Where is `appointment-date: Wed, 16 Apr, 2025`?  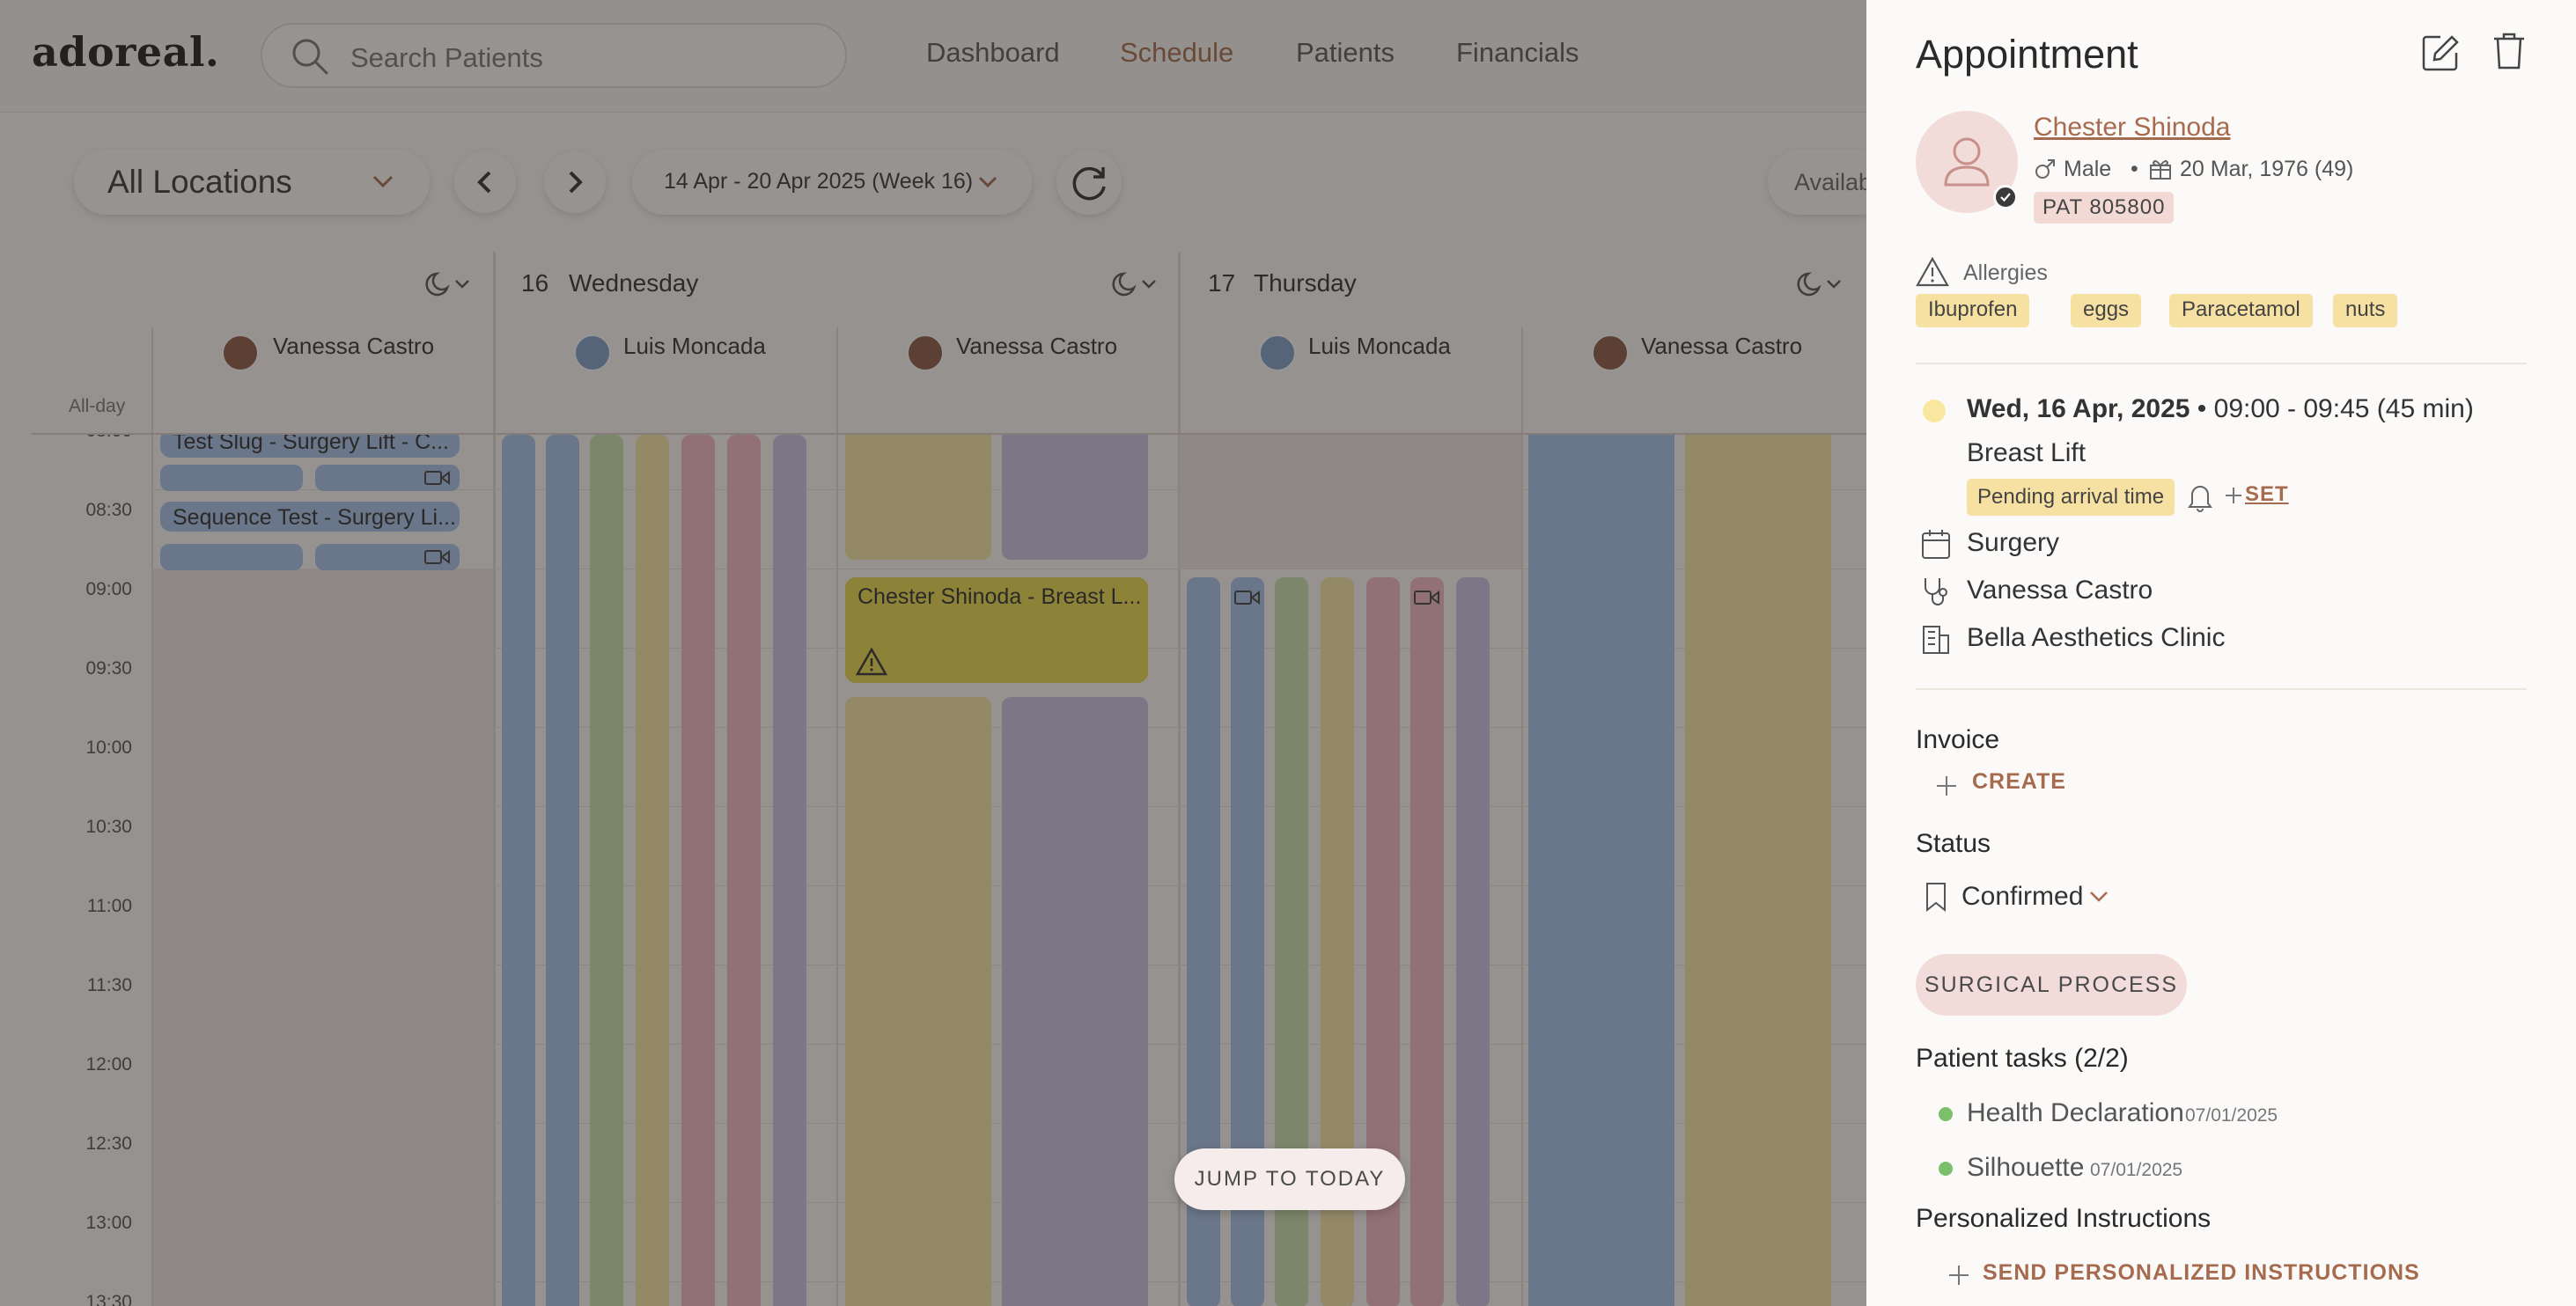 appointment-date: Wed, 16 Apr, 2025 is located at coordinates (2079, 408).